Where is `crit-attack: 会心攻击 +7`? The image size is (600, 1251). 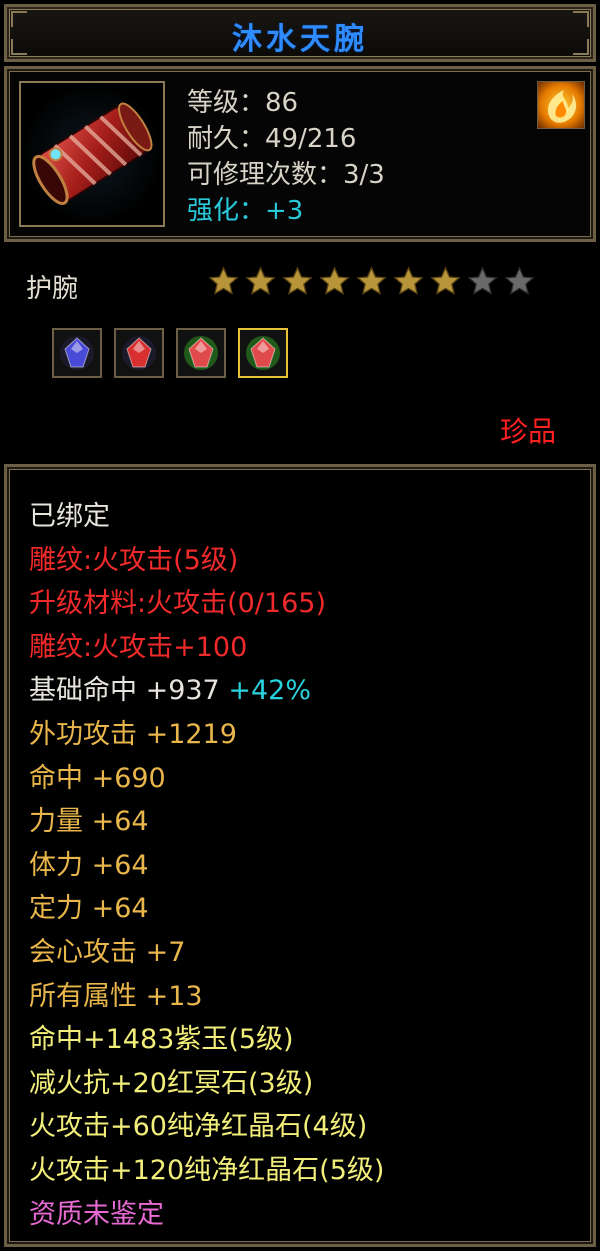 crit-attack: 会心攻击 +7 is located at coordinates (107, 952).